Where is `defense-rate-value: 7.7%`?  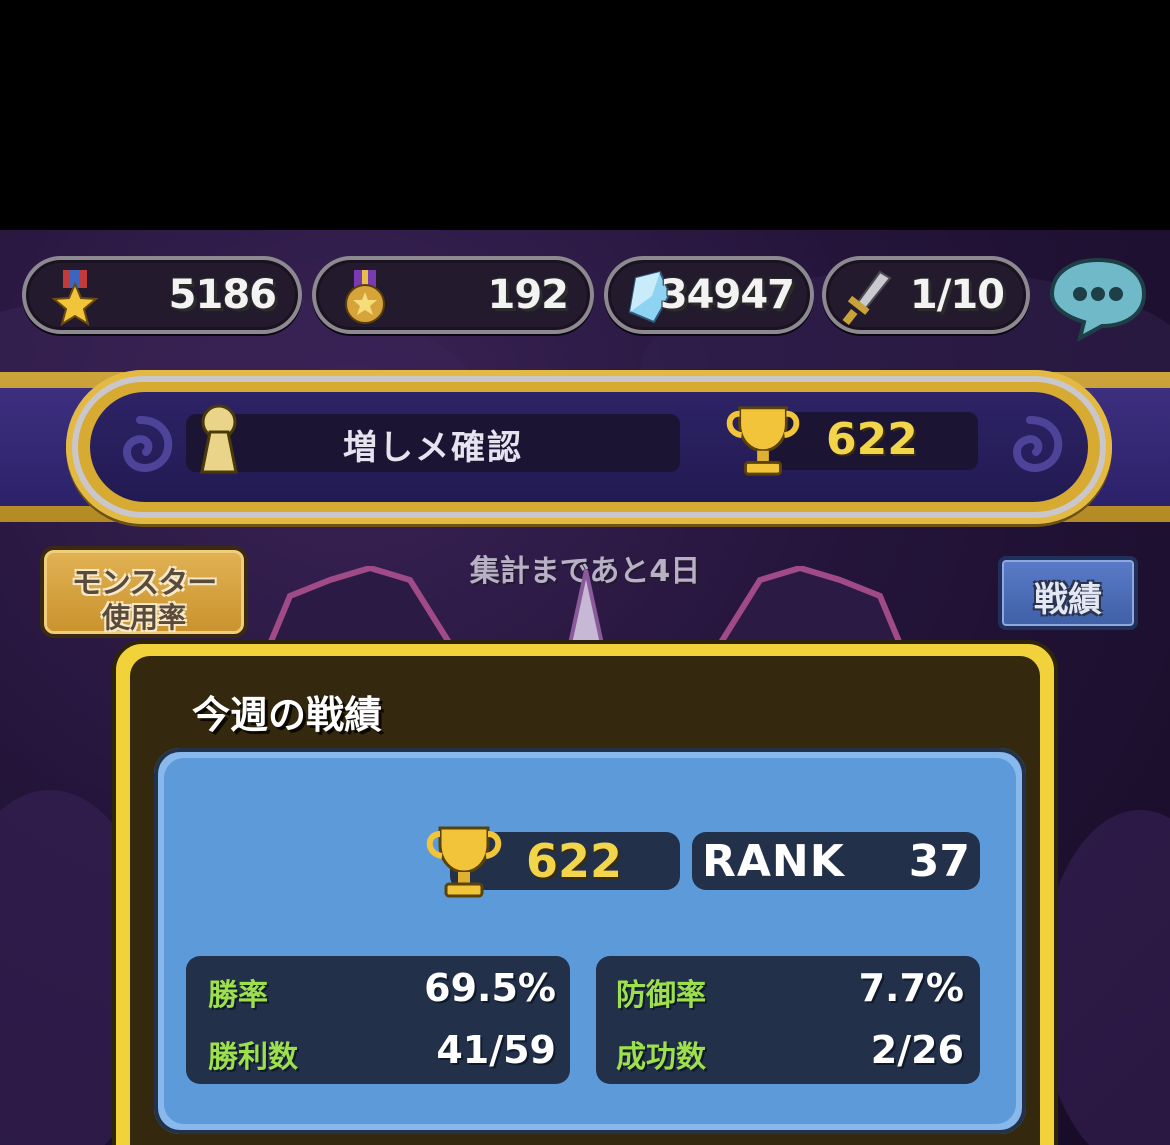 defense-rate-value: 7.7% is located at coordinates (911, 988).